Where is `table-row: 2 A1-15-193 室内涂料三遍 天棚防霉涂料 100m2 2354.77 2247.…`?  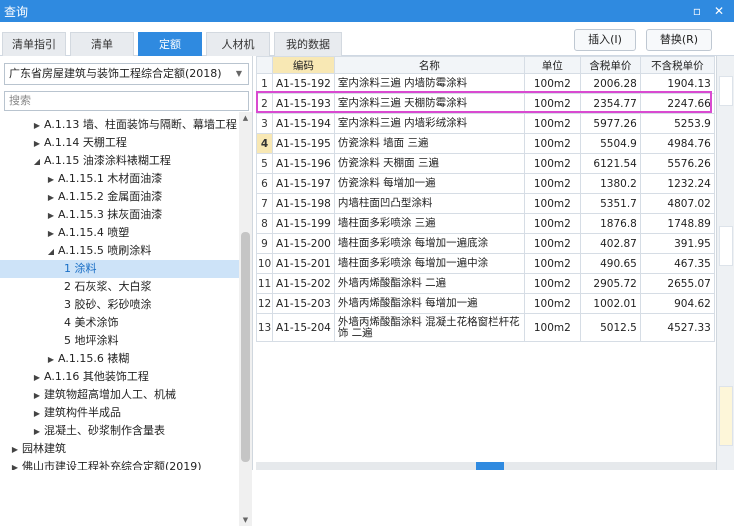 table-row: 2 A1-15-193 室内涂料三遍 天棚防霉涂料 100m2 2354.77 2247.… is located at coordinates (485, 103).